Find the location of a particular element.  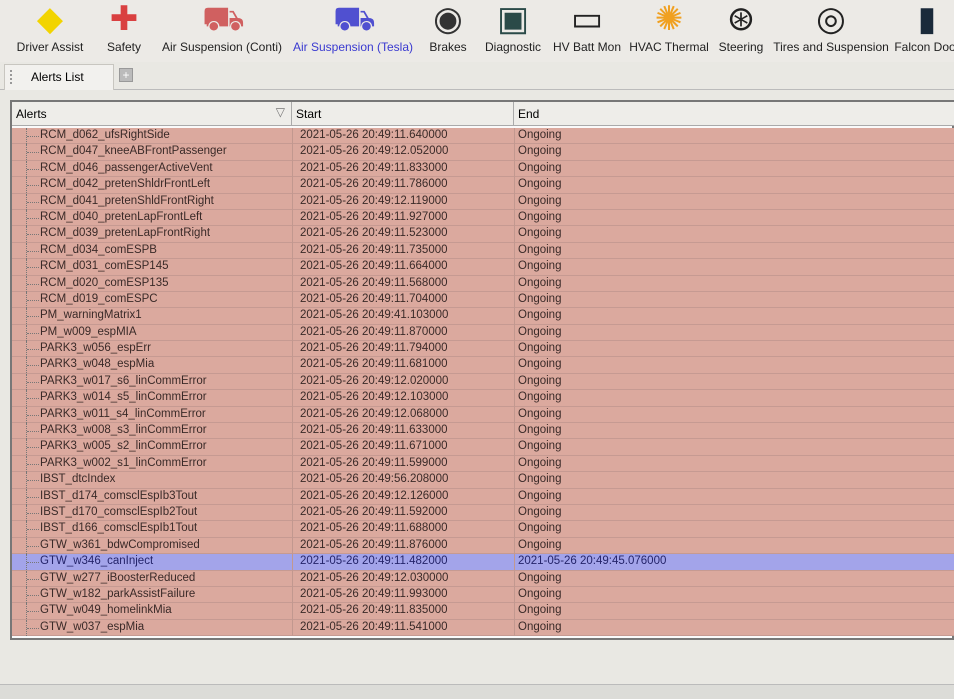

toolbar-item-label: Driver Assist is located at coordinates (50, 47).